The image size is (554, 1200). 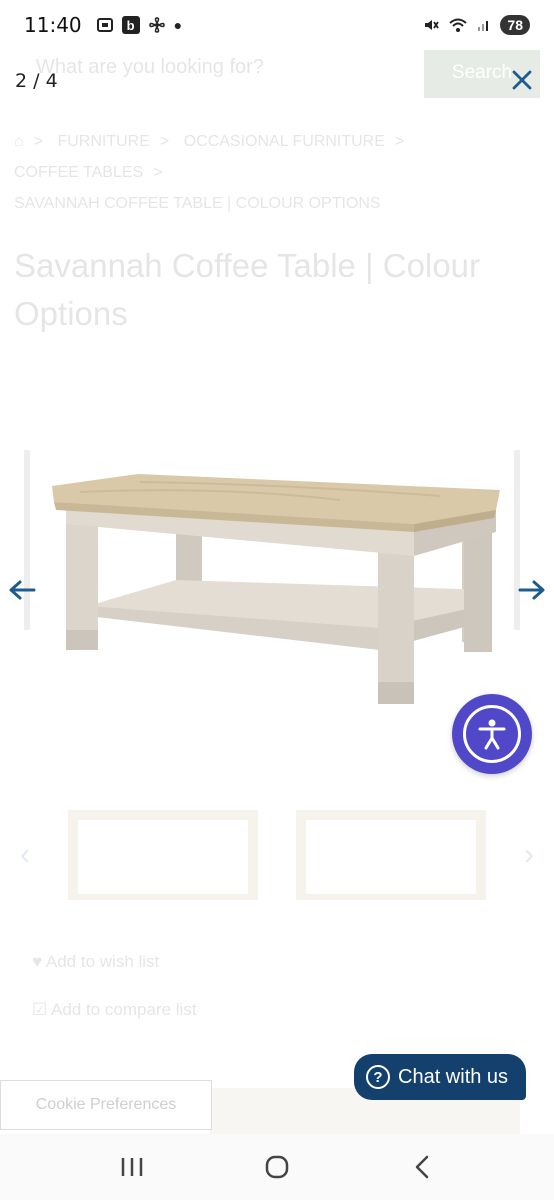 What do you see at coordinates (157, 25) in the screenshot?
I see `pinwheel-icon` at bounding box center [157, 25].